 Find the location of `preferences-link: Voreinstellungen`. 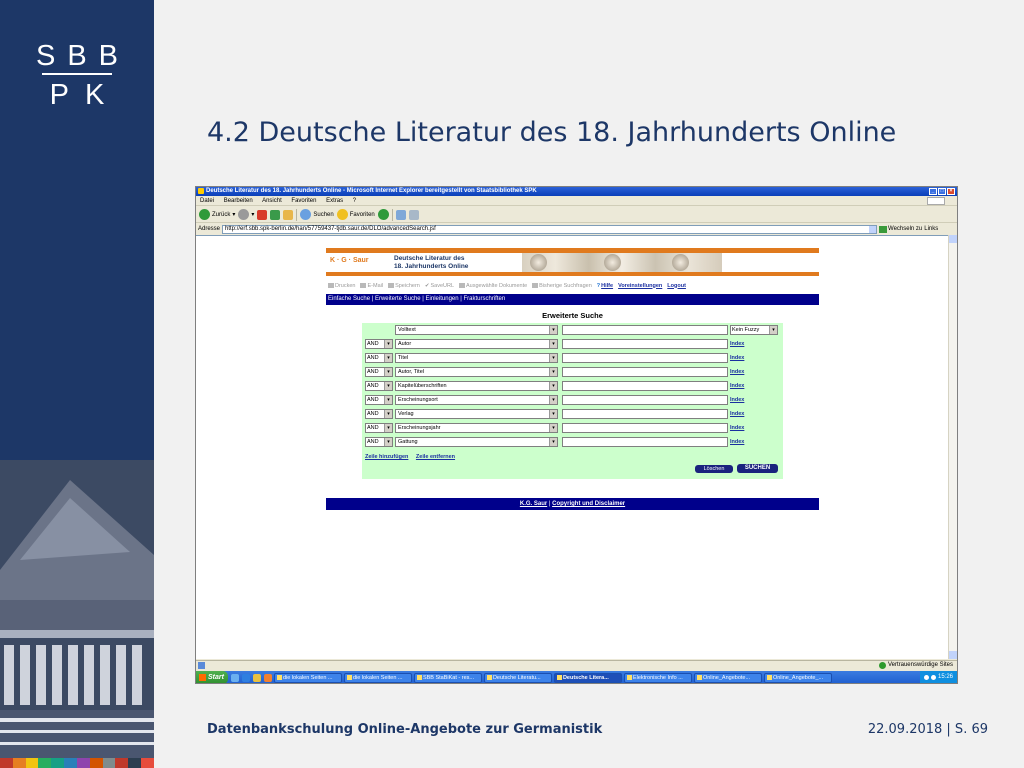

preferences-link: Voreinstellungen is located at coordinates (640, 286).